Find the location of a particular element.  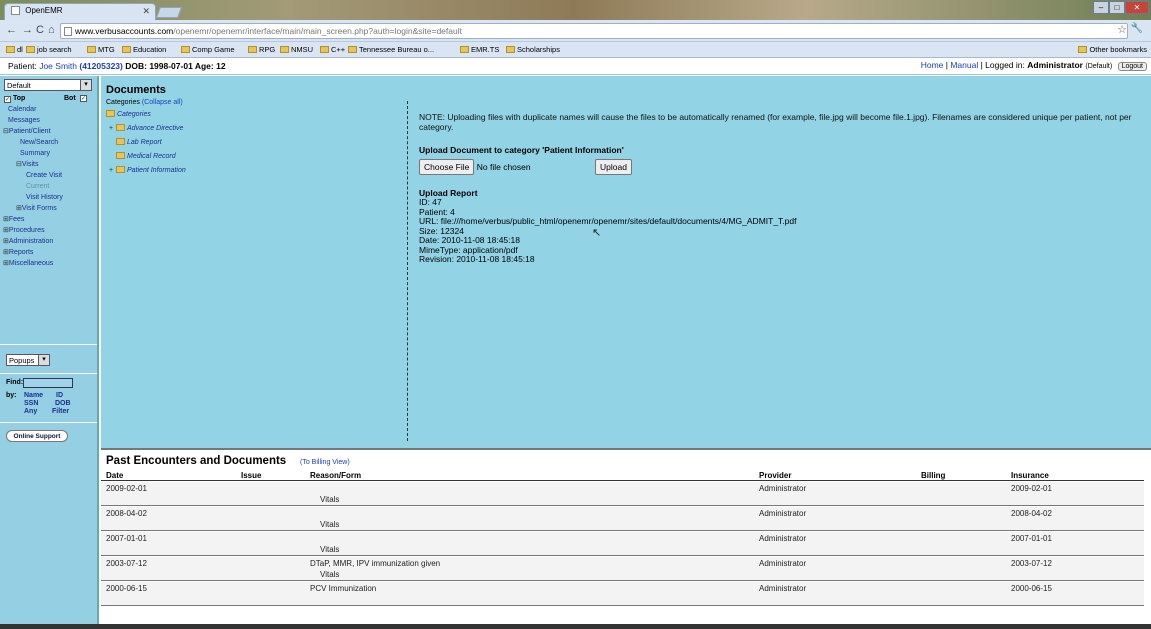

search-by-any: Any is located at coordinates (30, 411).